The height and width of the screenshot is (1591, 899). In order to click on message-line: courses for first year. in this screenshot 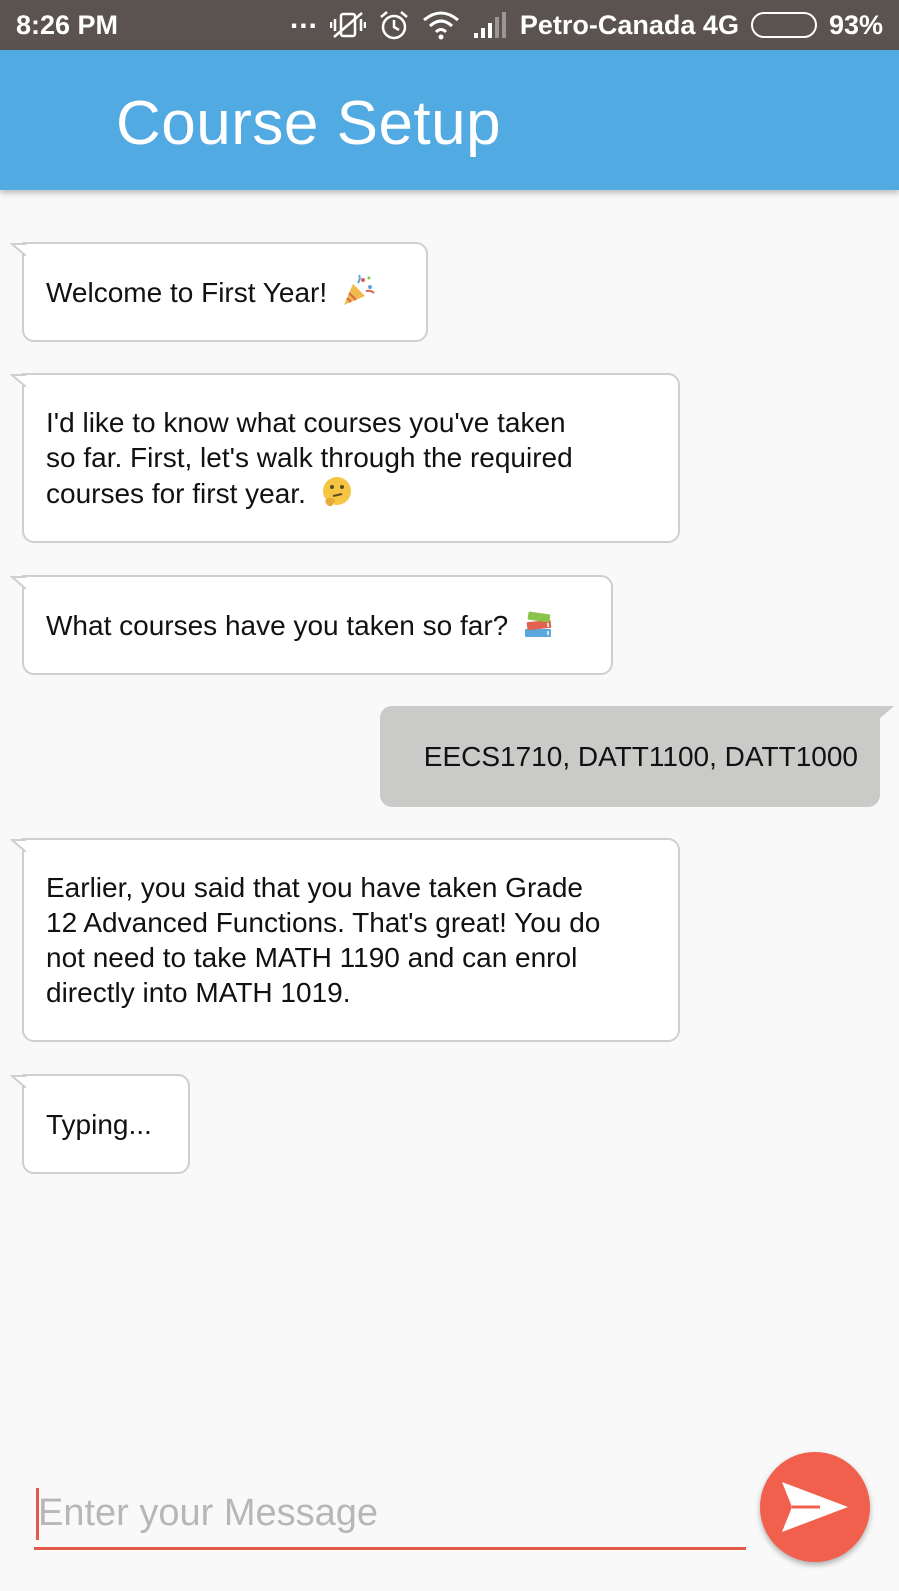, I will do `click(176, 493)`.